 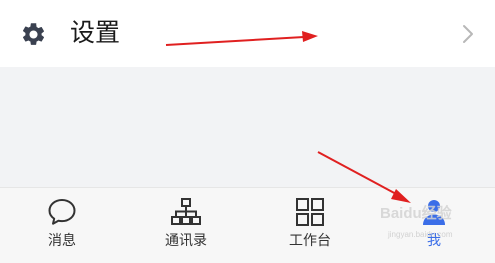 I want to click on chat-bubble-icon, so click(x=62, y=212).